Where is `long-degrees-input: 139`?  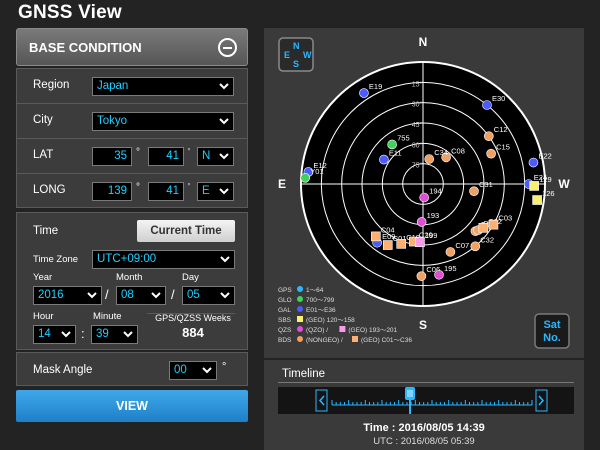
long-degrees-input: 139 is located at coordinates (112, 191).